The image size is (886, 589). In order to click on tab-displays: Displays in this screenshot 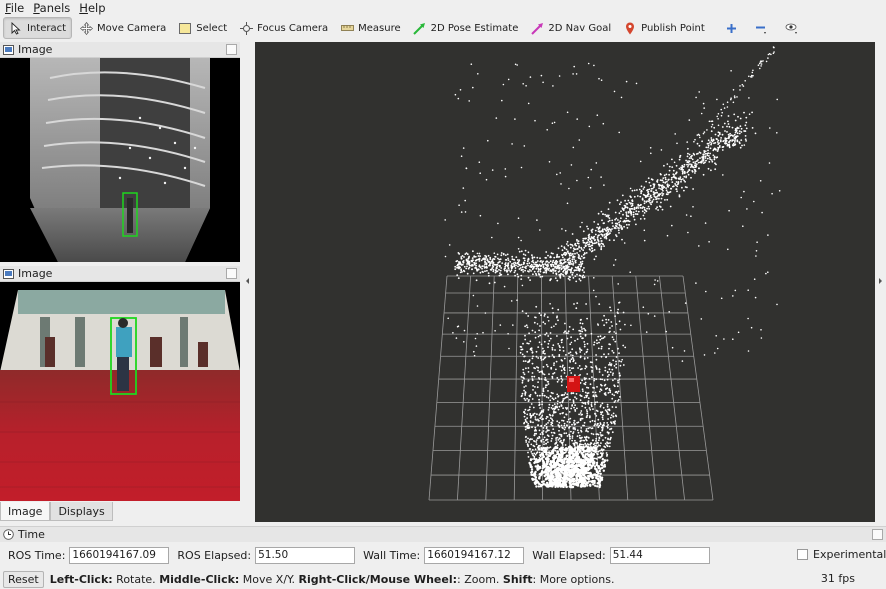, I will do `click(81, 511)`.